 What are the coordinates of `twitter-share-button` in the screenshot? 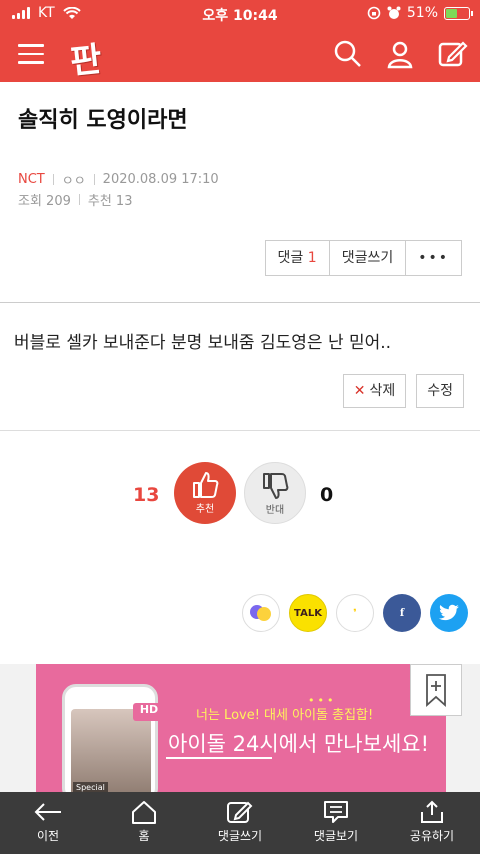 It's located at (449, 613).